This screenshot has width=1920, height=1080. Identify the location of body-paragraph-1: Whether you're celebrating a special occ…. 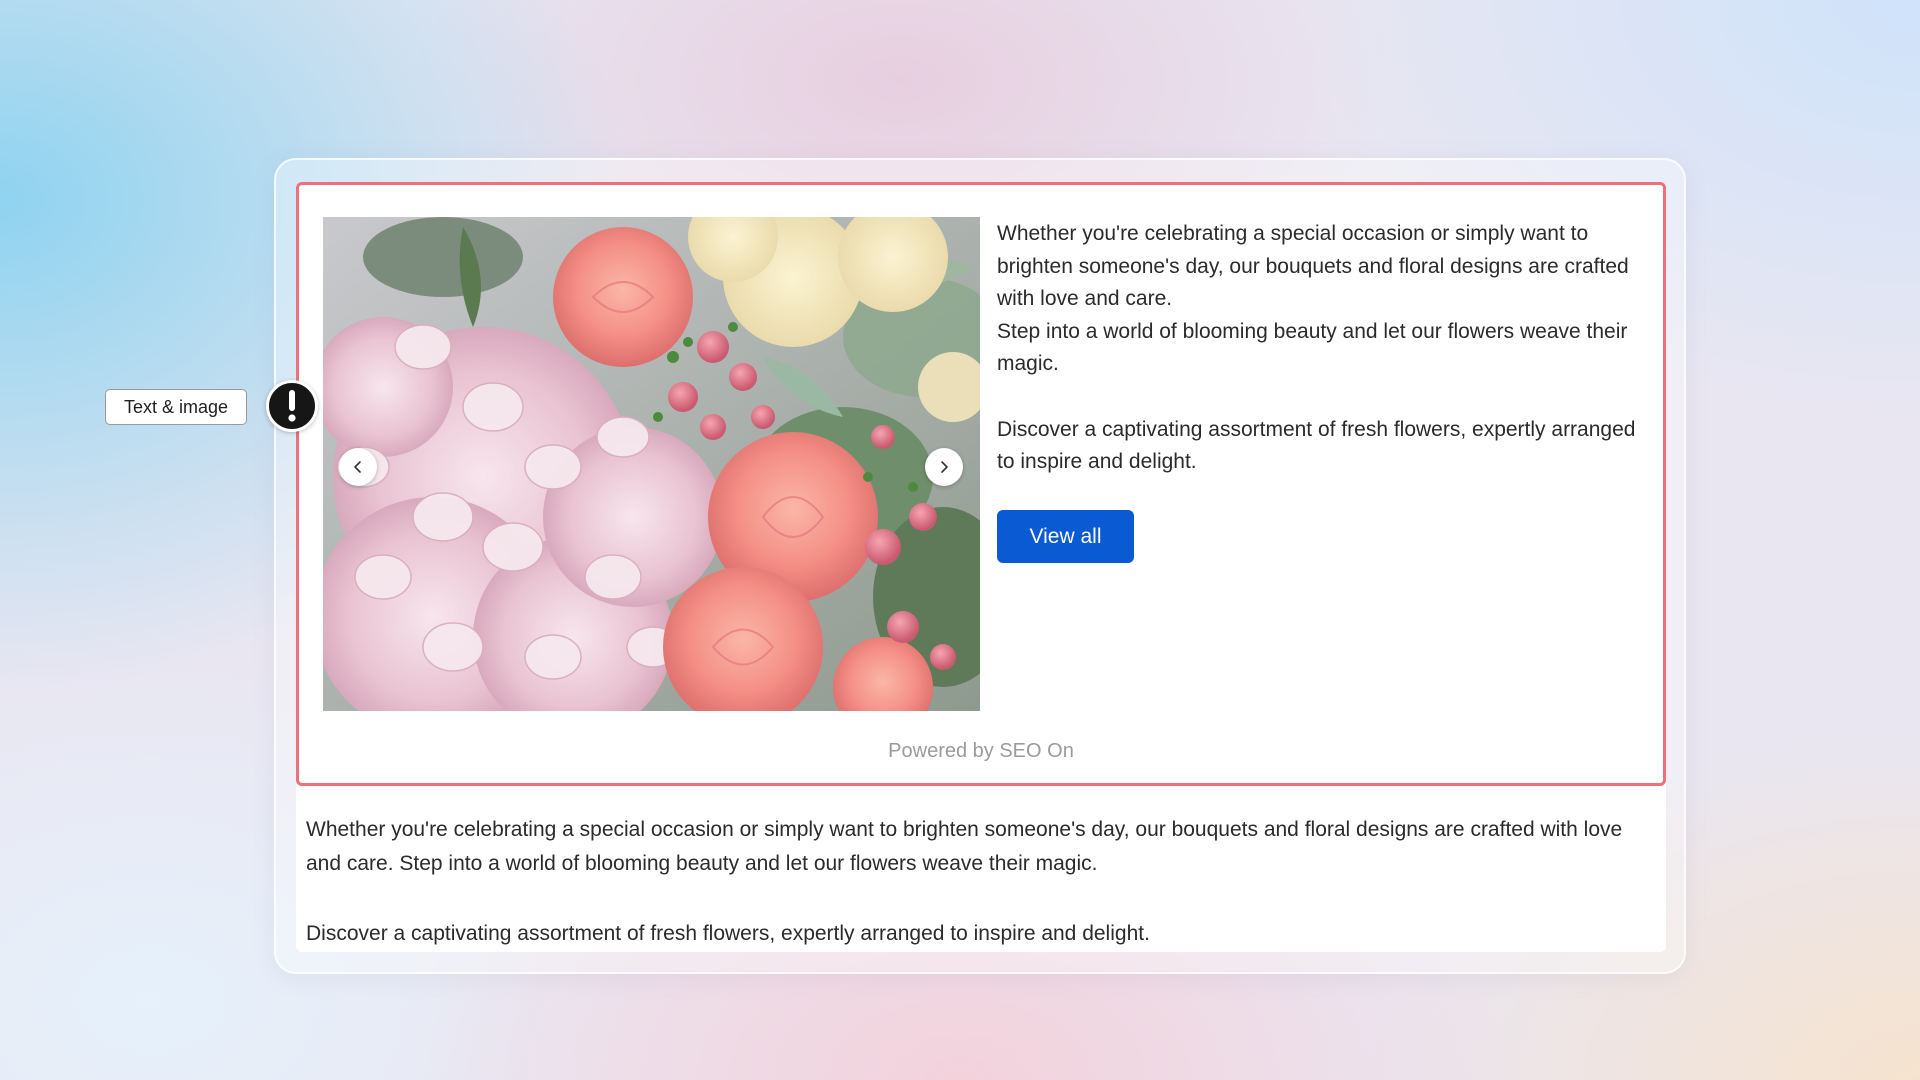
(964, 846).